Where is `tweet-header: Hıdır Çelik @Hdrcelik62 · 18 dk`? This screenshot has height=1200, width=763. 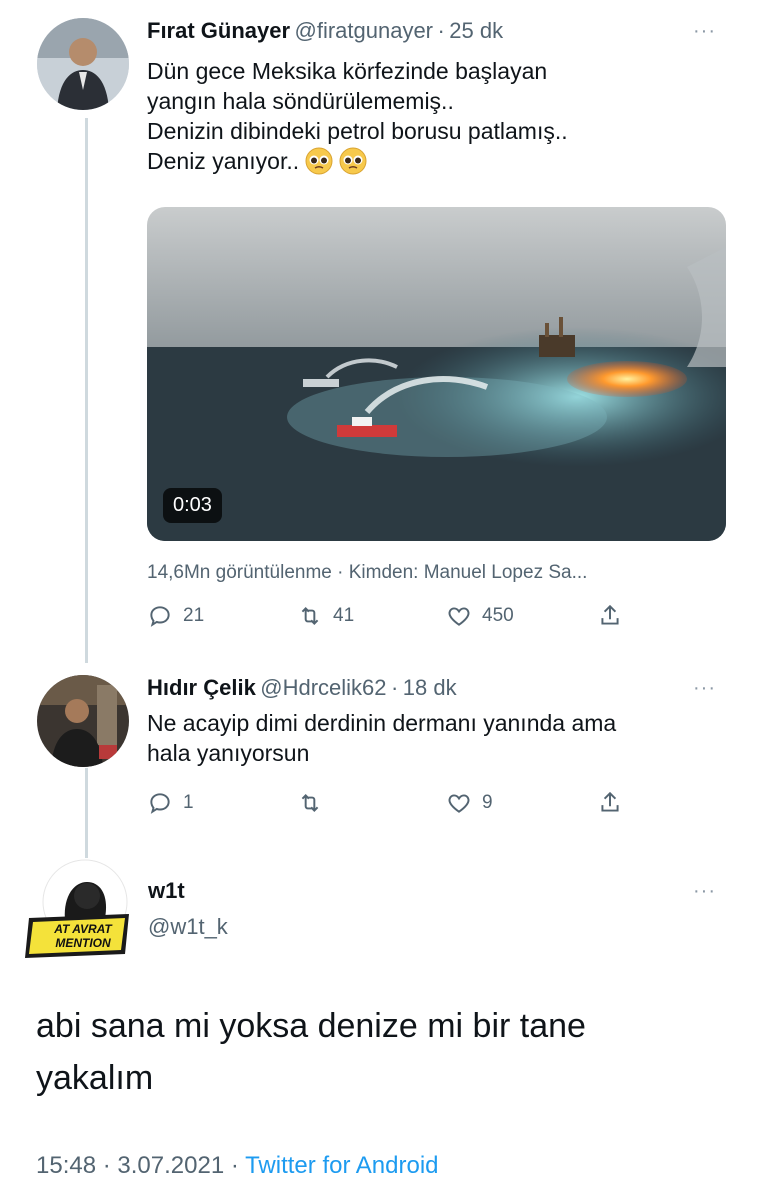
tweet-header: Hıdır Çelik @Hdrcelik62 · 18 dk is located at coordinates (302, 688).